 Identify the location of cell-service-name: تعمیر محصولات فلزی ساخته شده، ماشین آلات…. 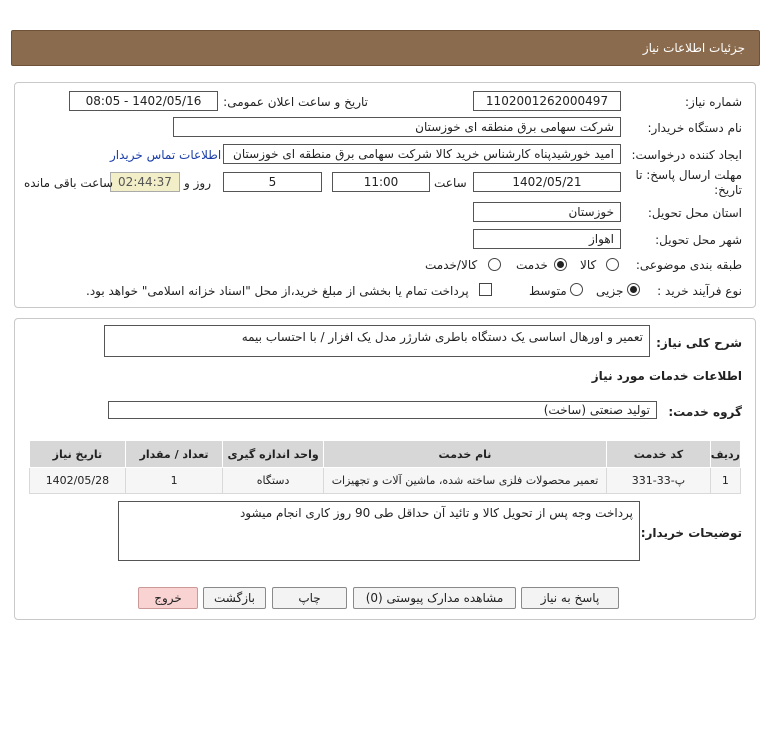
(465, 480).